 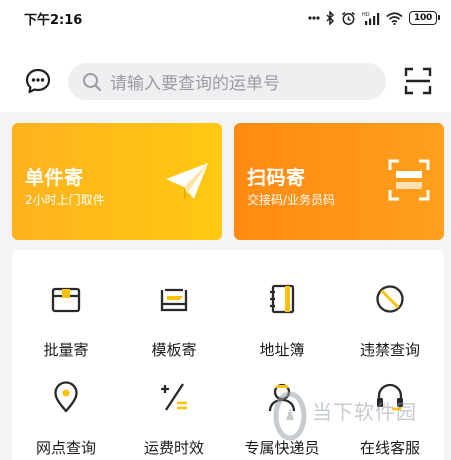 What do you see at coordinates (117, 181) in the screenshot?
I see `single-send-card: 单件寄 2小时上门取件` at bounding box center [117, 181].